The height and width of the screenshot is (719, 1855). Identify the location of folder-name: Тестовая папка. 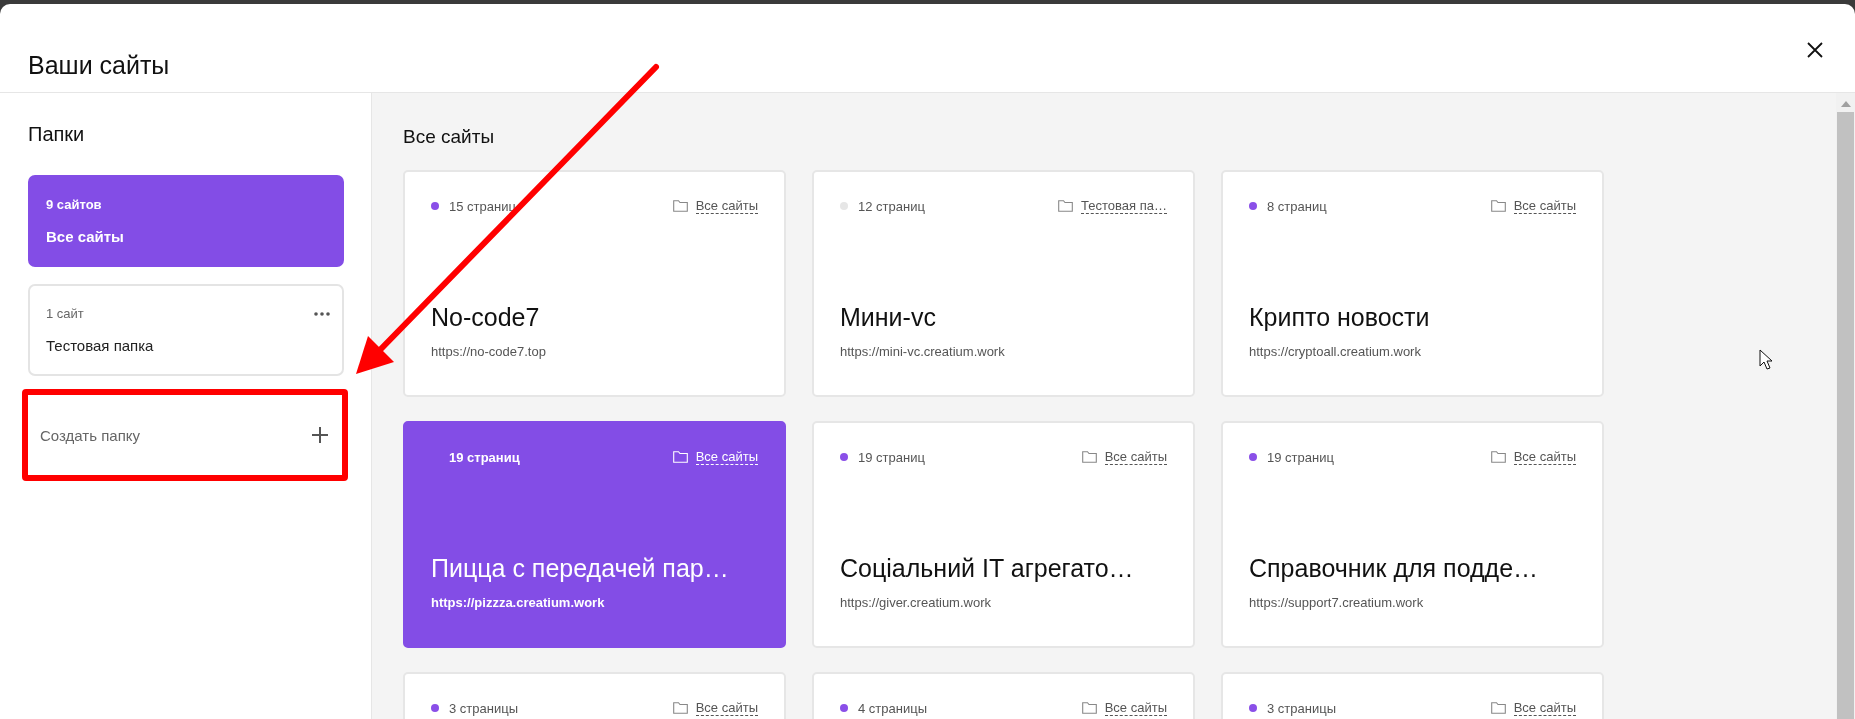
(100, 345).